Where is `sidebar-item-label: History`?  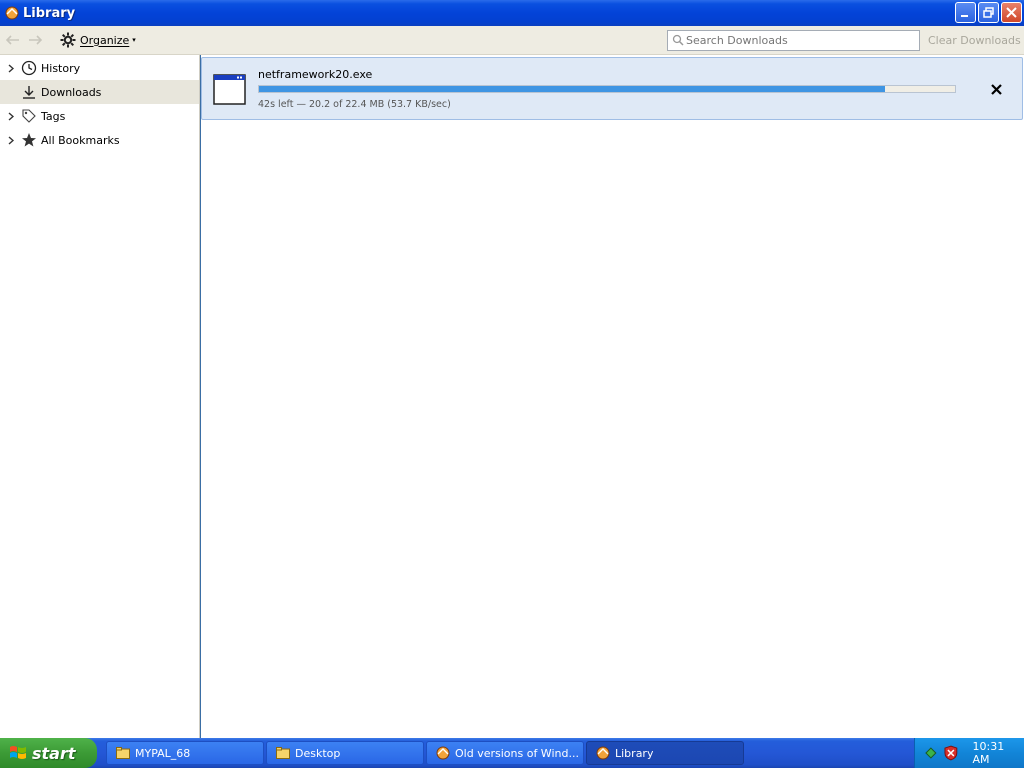 sidebar-item-label: History is located at coordinates (61, 68).